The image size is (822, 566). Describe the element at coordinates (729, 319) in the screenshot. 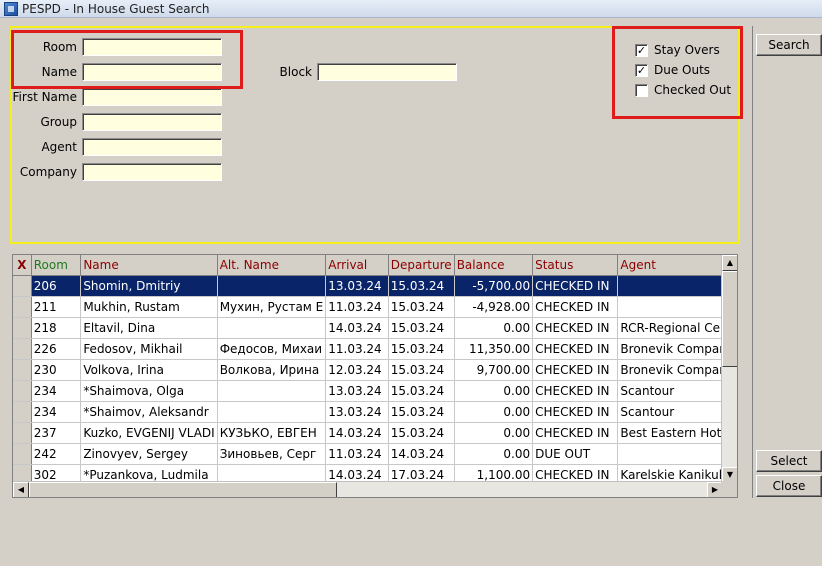

I see `vertical-scroll-thumb` at that location.